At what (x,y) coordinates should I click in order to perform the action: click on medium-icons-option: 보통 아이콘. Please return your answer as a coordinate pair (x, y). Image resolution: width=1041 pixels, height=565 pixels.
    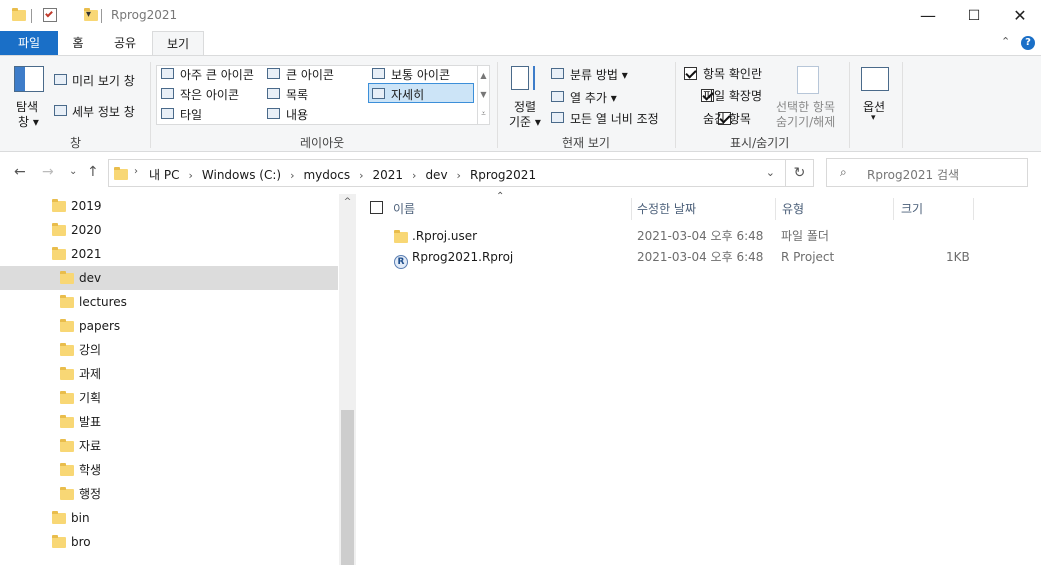
    Looking at the image, I should click on (420, 74).